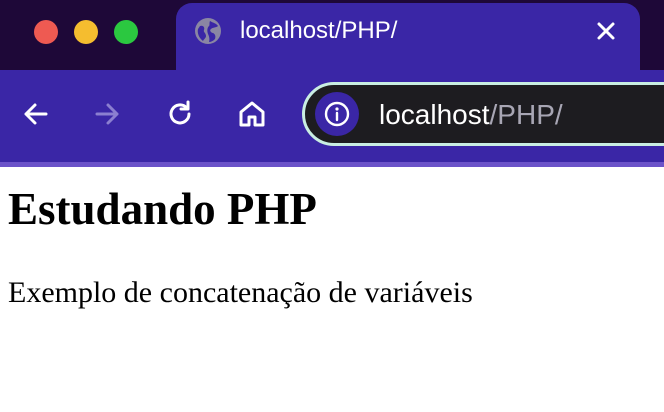 The width and height of the screenshot is (664, 412). I want to click on page-heading: Estudando PHP, so click(162, 209).